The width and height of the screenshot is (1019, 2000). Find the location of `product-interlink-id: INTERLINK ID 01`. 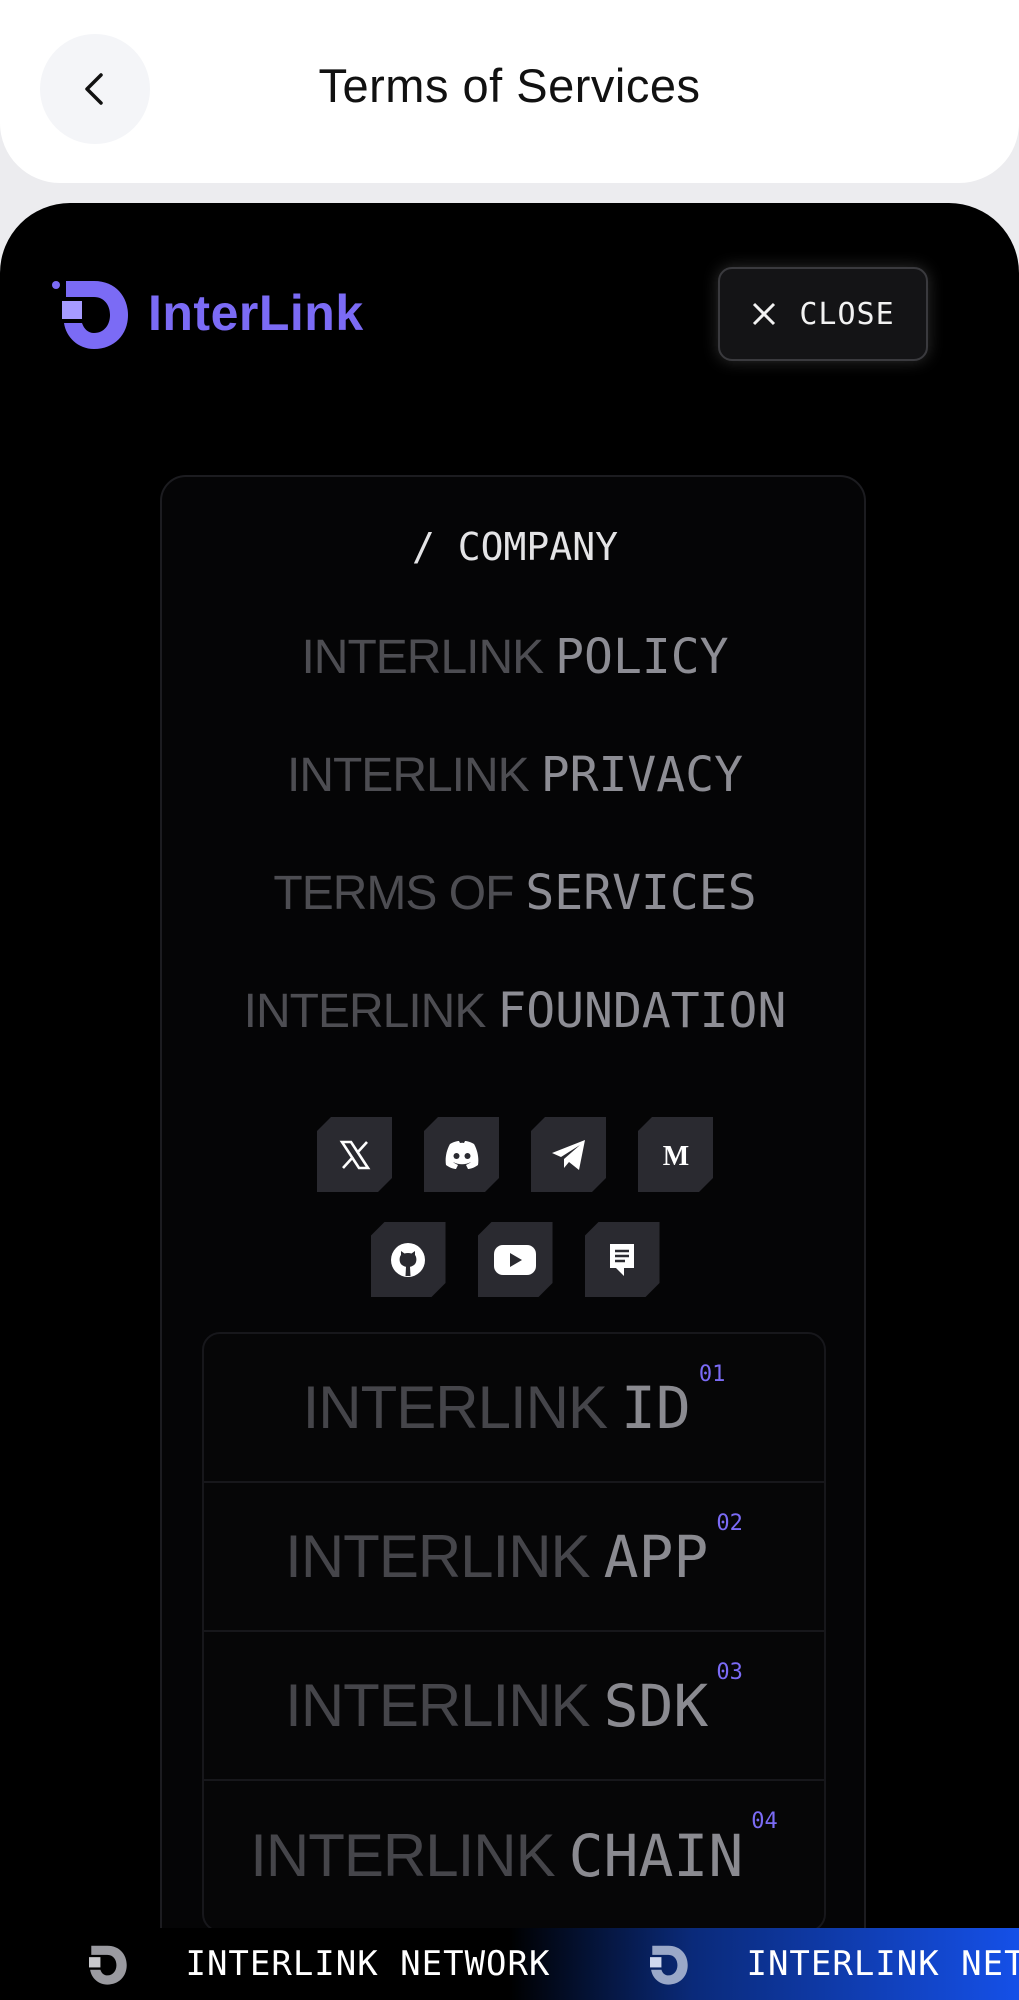

product-interlink-id: INTERLINK ID 01 is located at coordinates (514, 1408).